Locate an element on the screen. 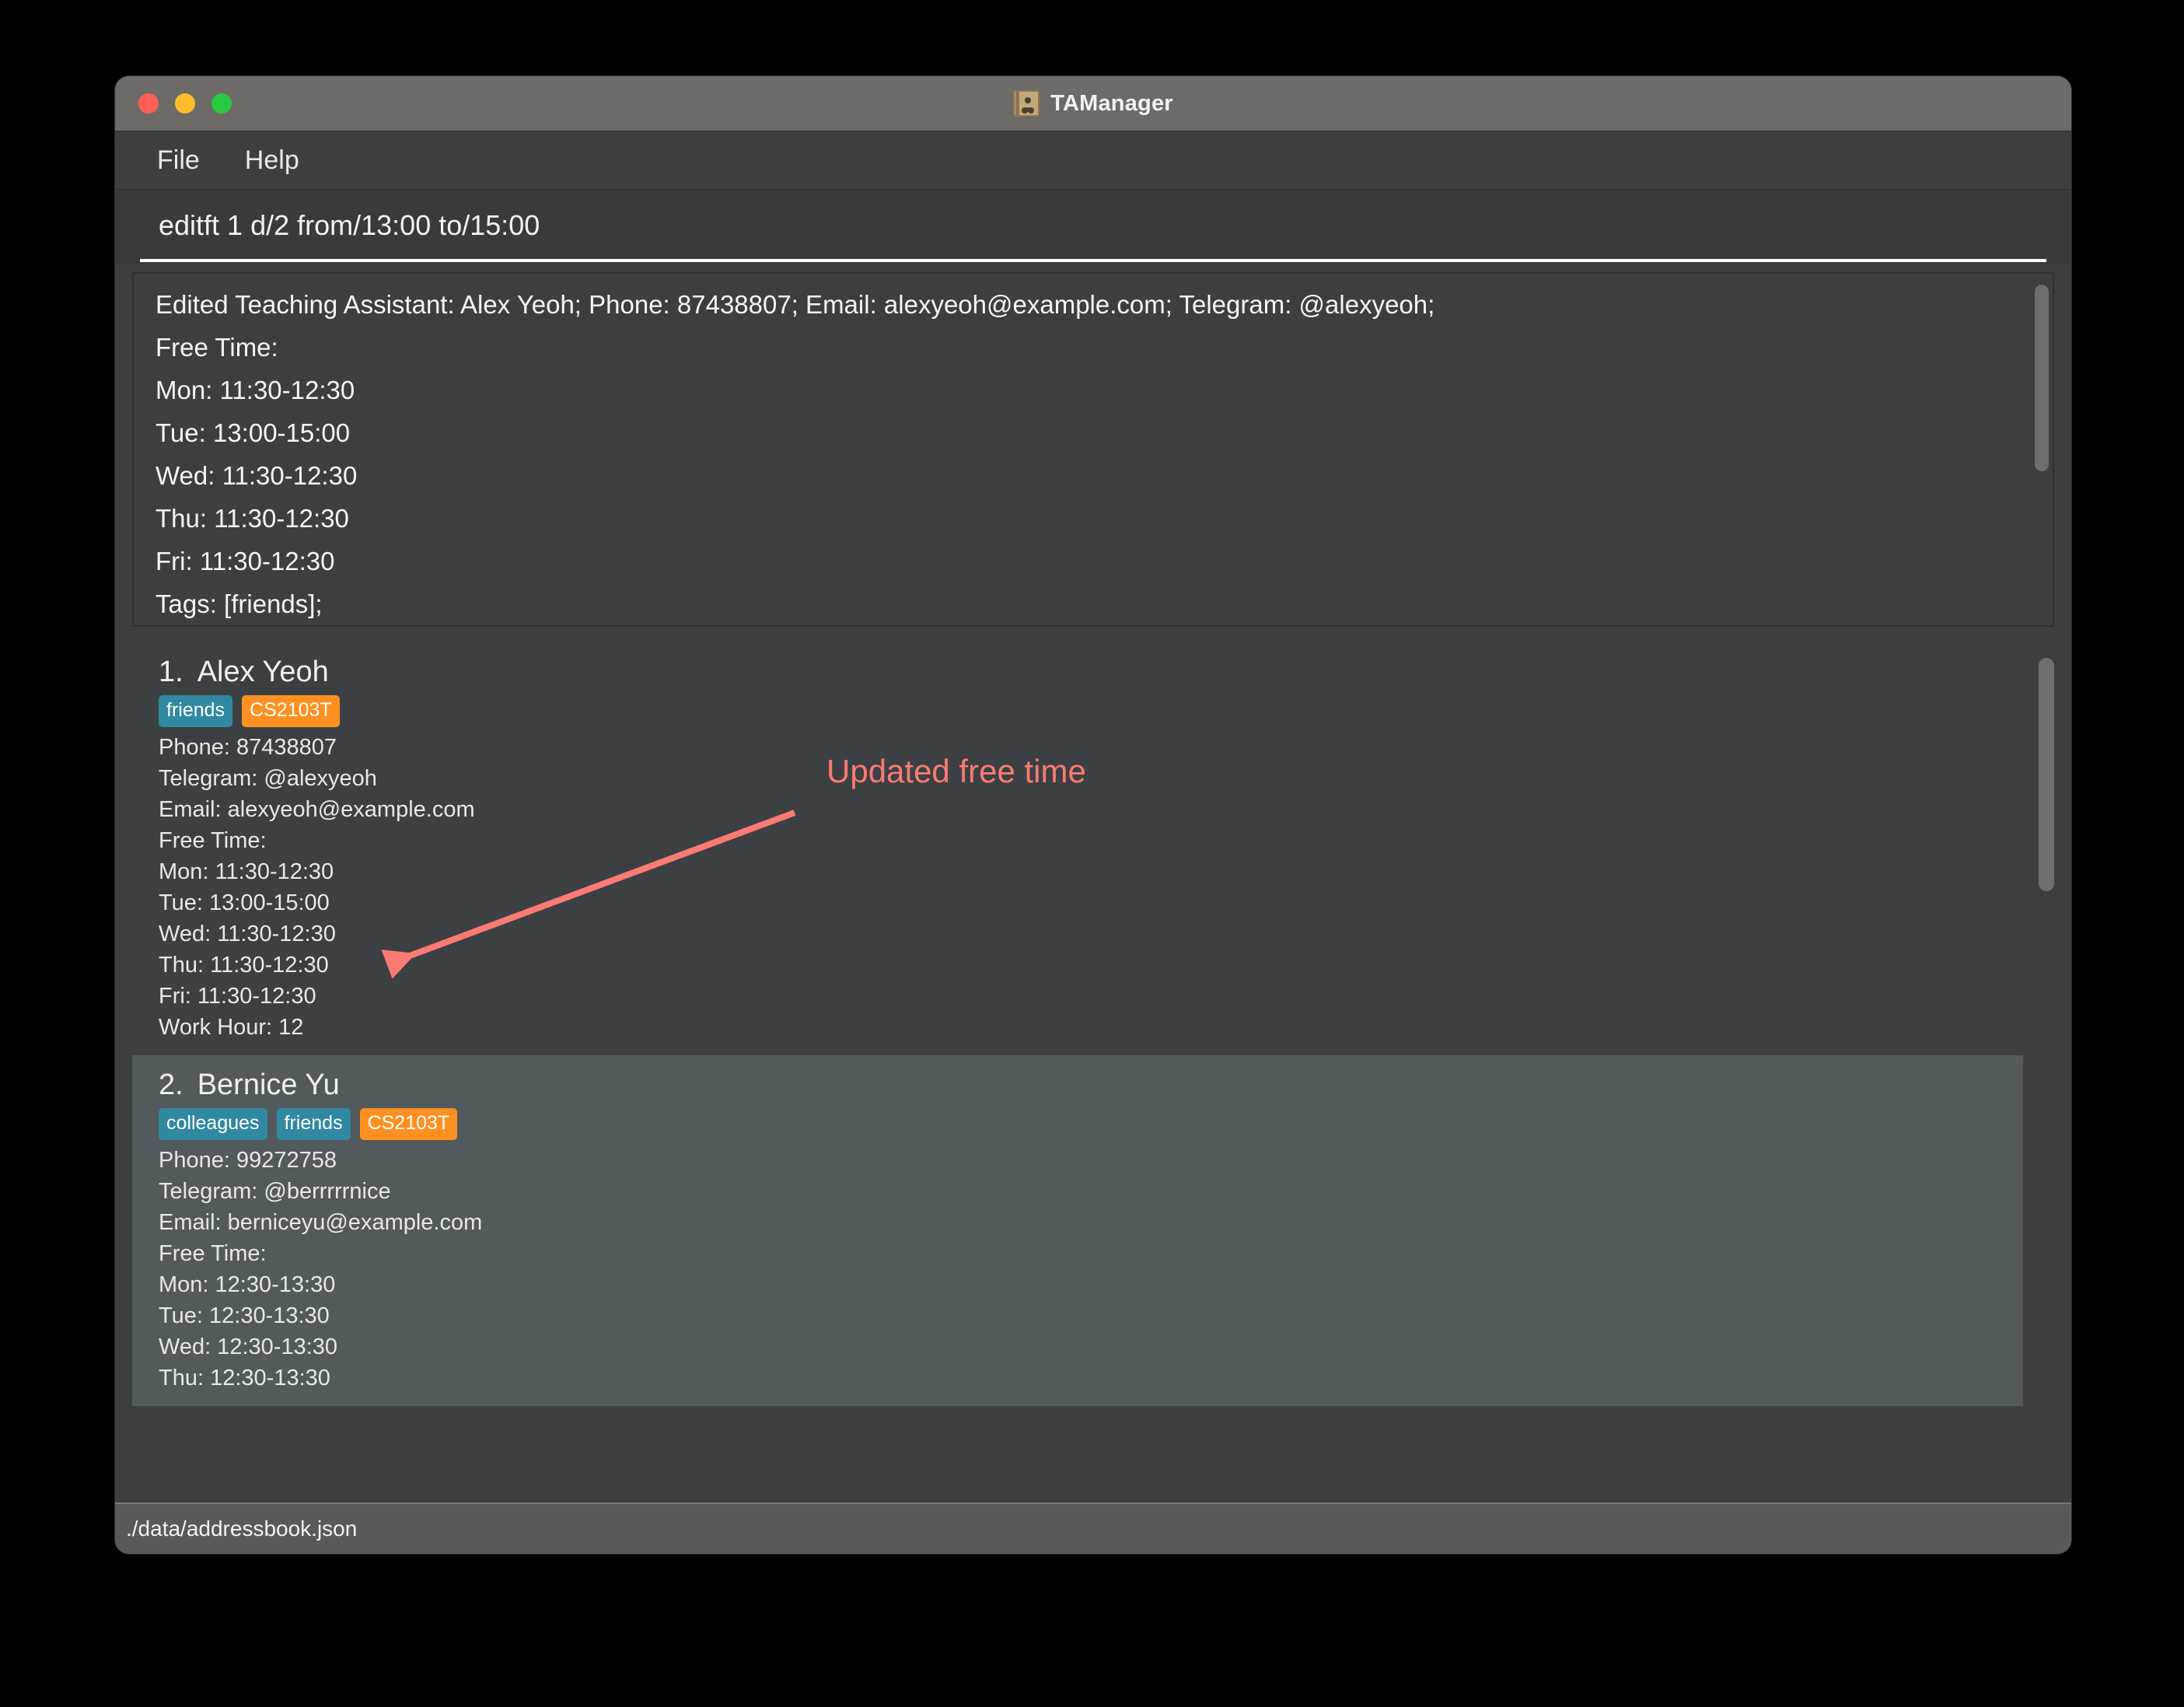  person-index: 2. is located at coordinates (171, 1085).